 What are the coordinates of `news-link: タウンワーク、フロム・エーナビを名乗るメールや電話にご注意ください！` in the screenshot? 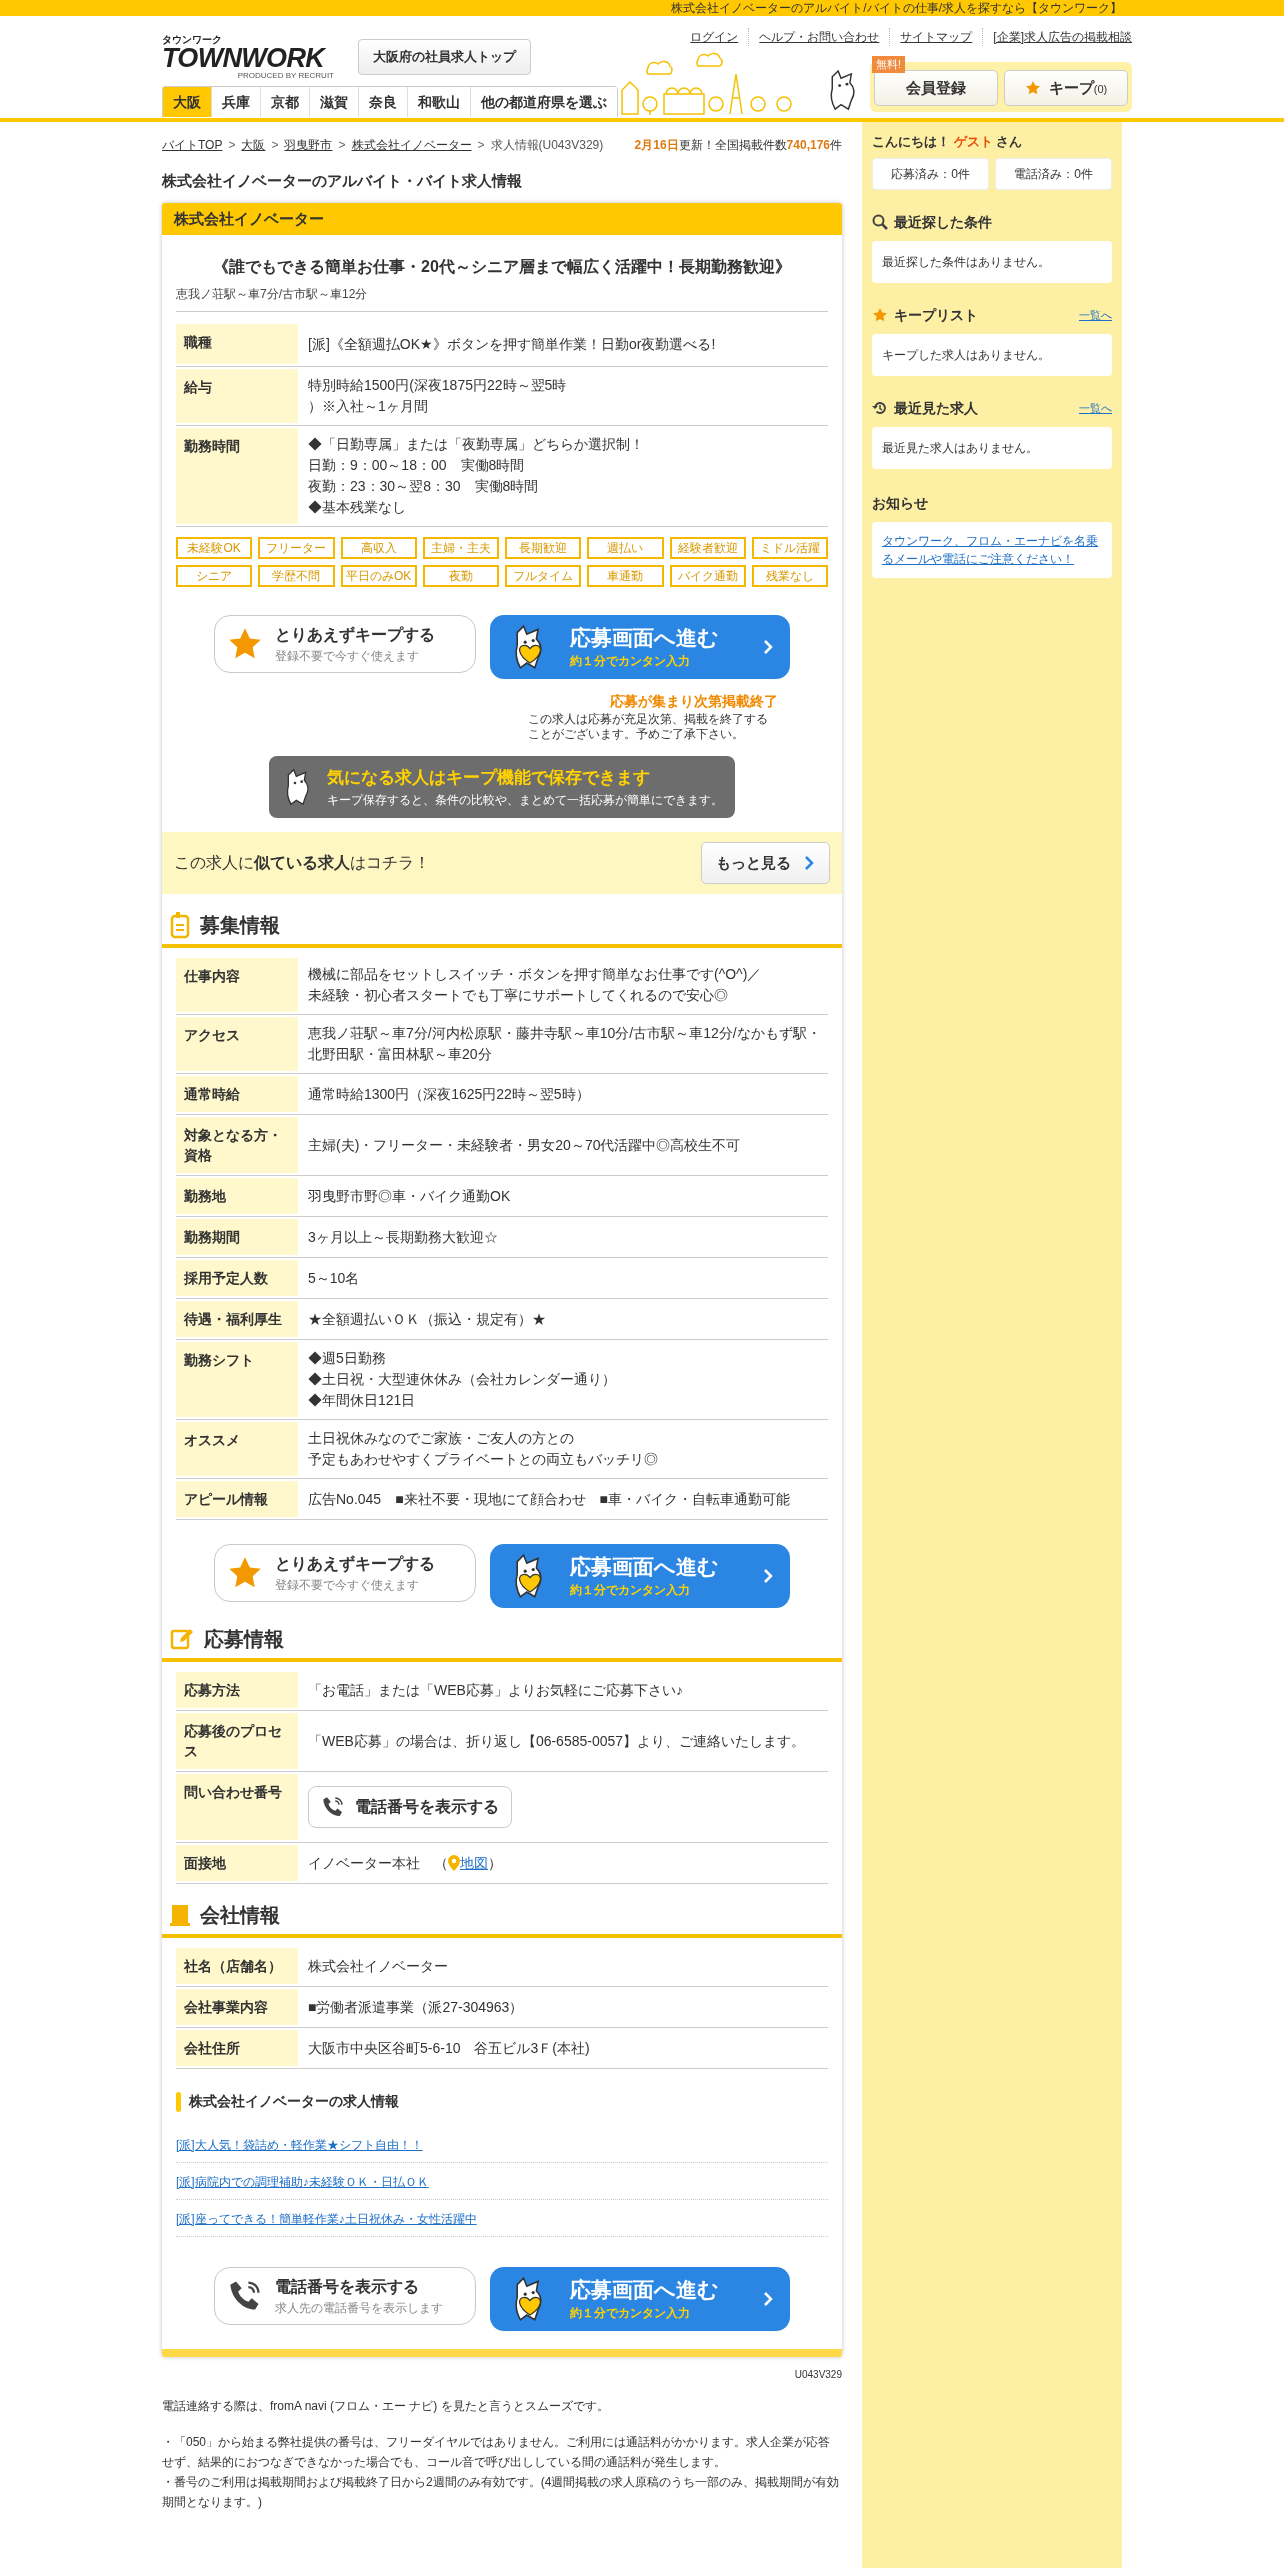 It's located at (992, 549).